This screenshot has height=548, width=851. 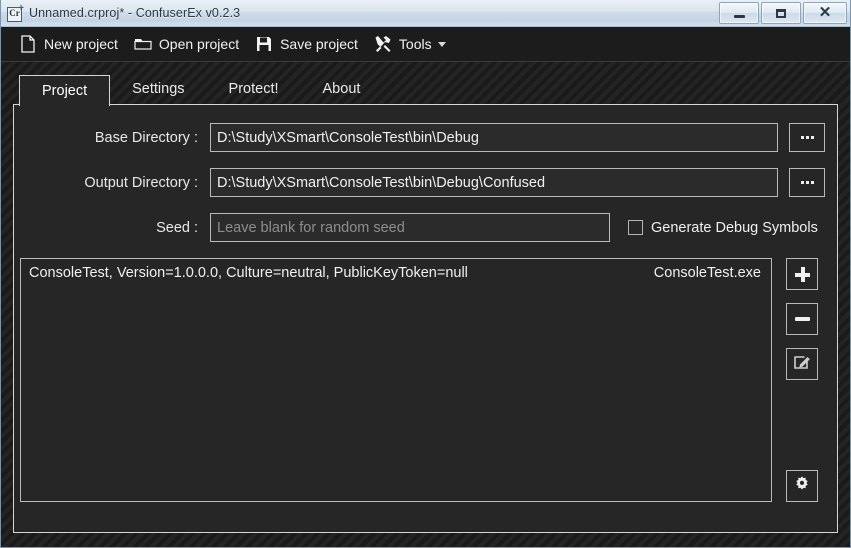 I want to click on new-project-button: New project, so click(x=68, y=44).